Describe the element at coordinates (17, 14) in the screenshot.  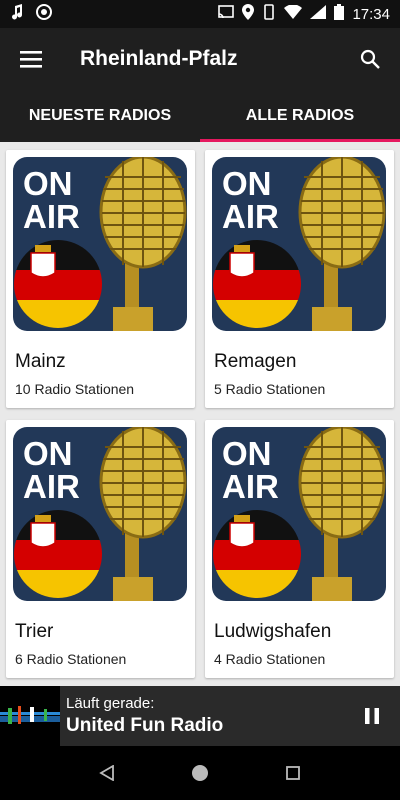
I see `music-note-icon` at that location.